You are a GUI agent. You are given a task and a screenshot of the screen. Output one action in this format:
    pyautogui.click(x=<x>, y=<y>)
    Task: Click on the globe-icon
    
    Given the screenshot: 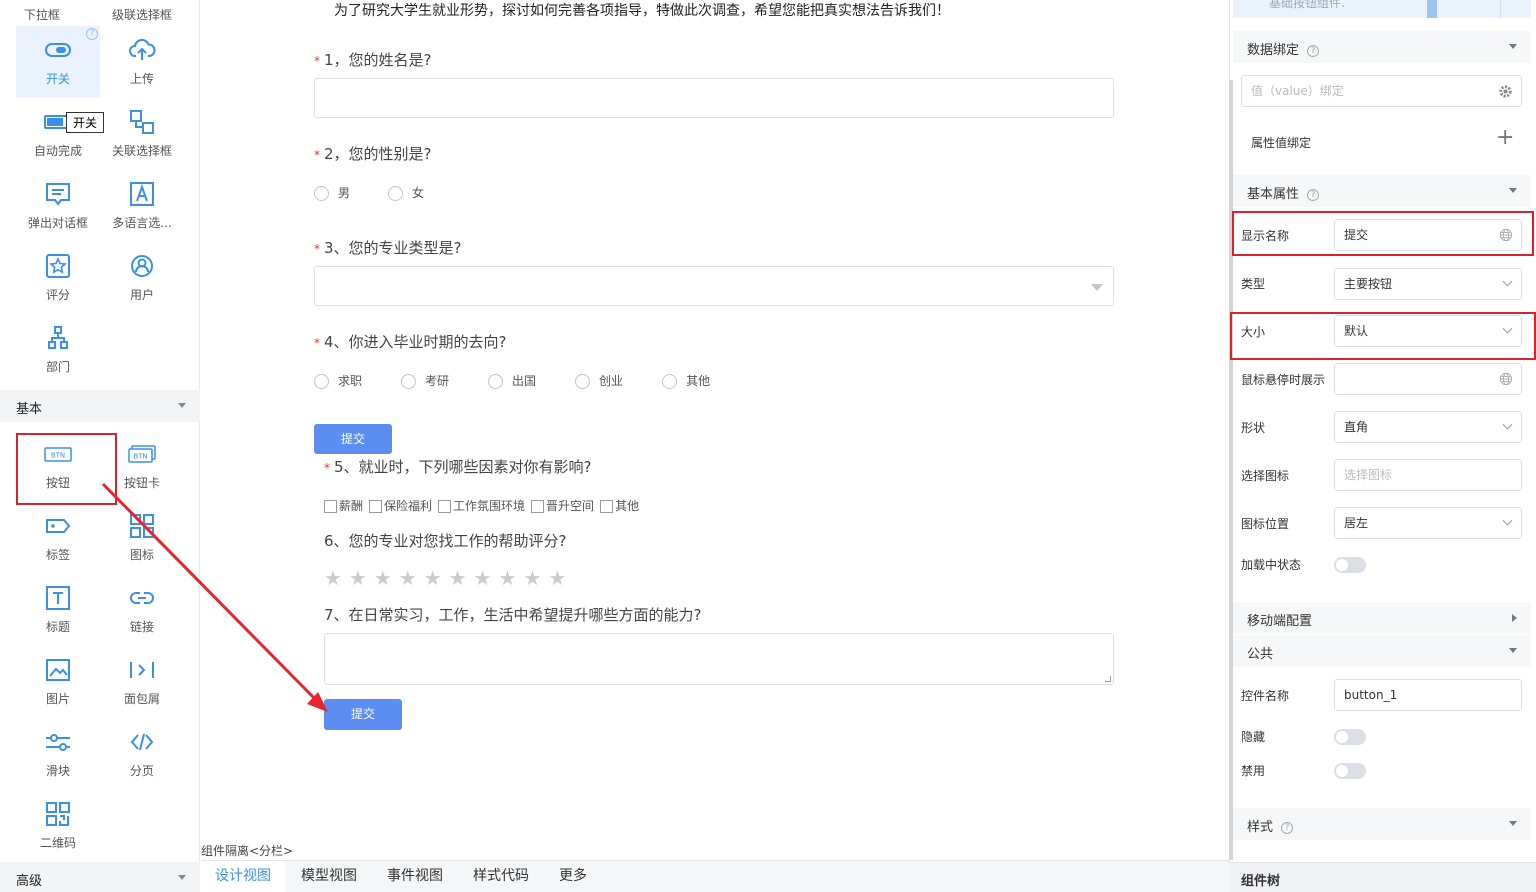 What is the action you would take?
    pyautogui.click(x=1506, y=379)
    